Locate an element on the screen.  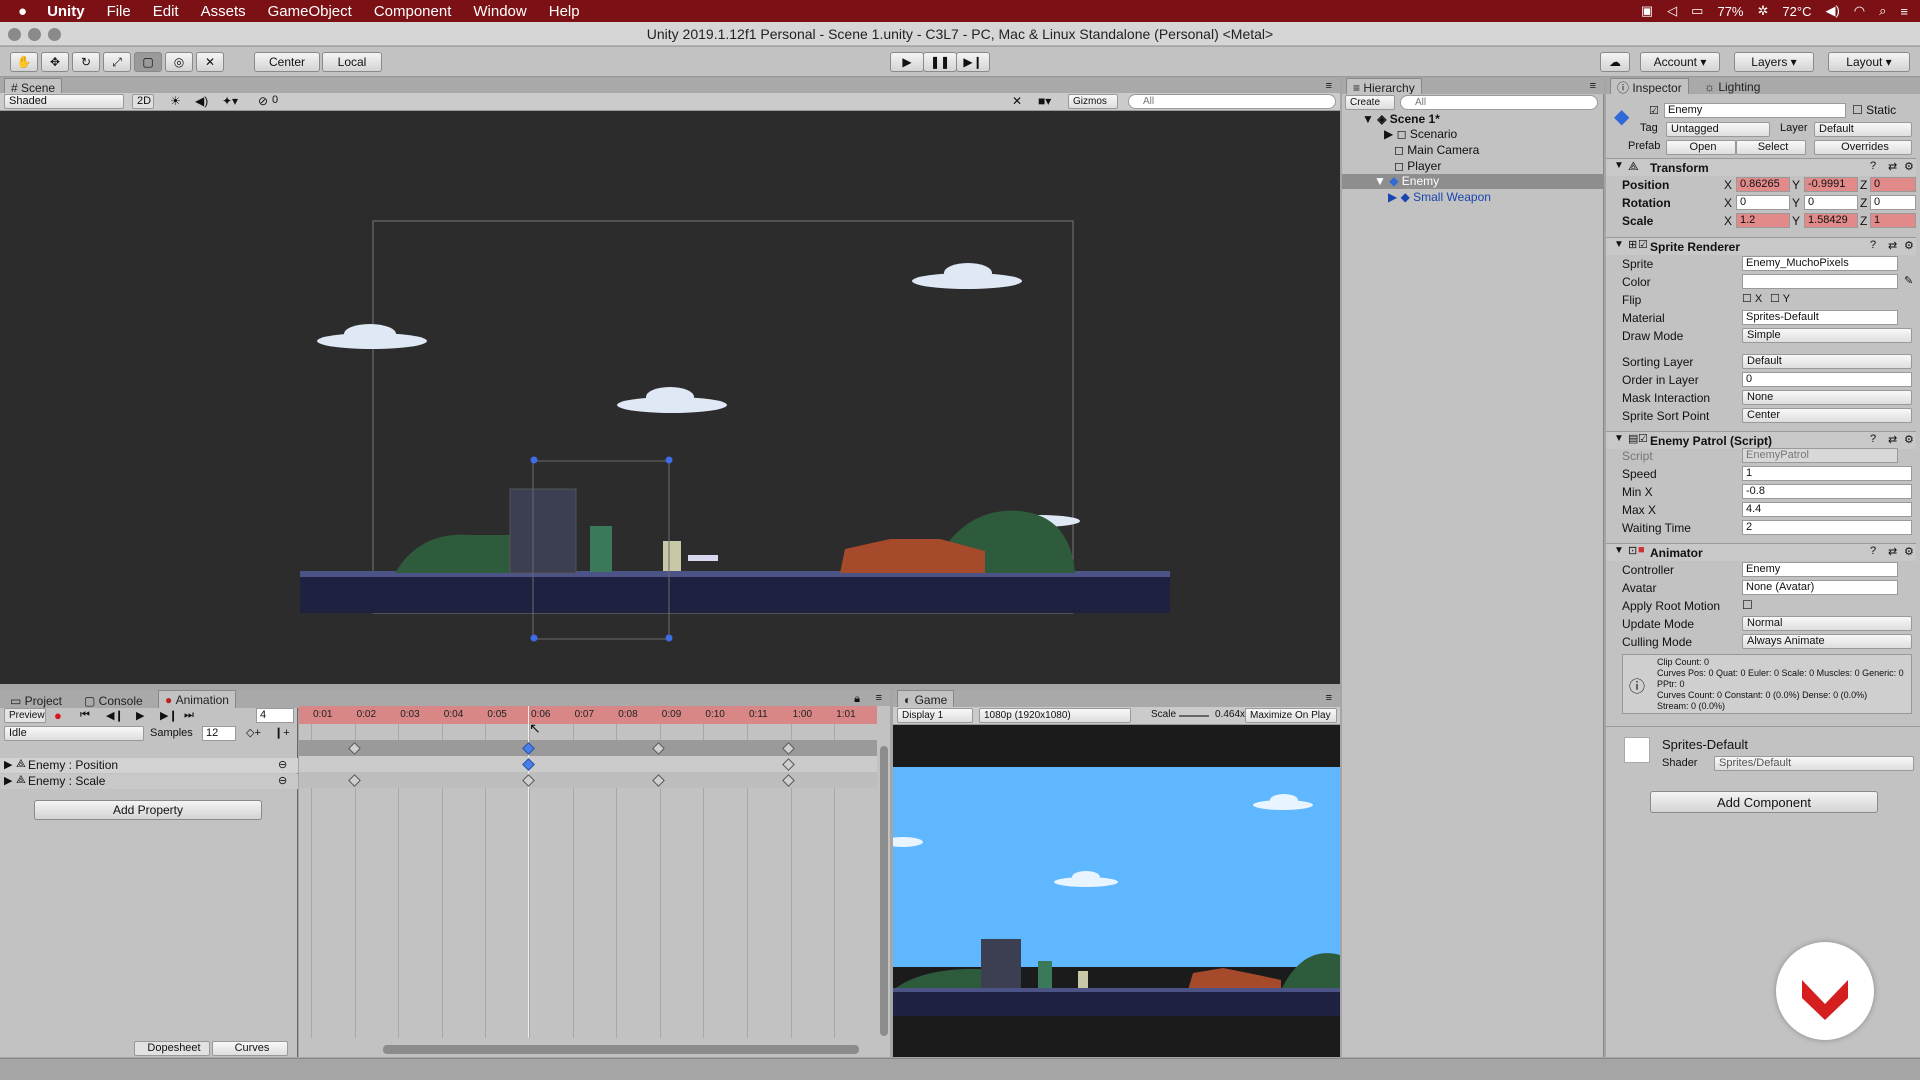
mask-interaction-dropdown: None is located at coordinates (1827, 397).